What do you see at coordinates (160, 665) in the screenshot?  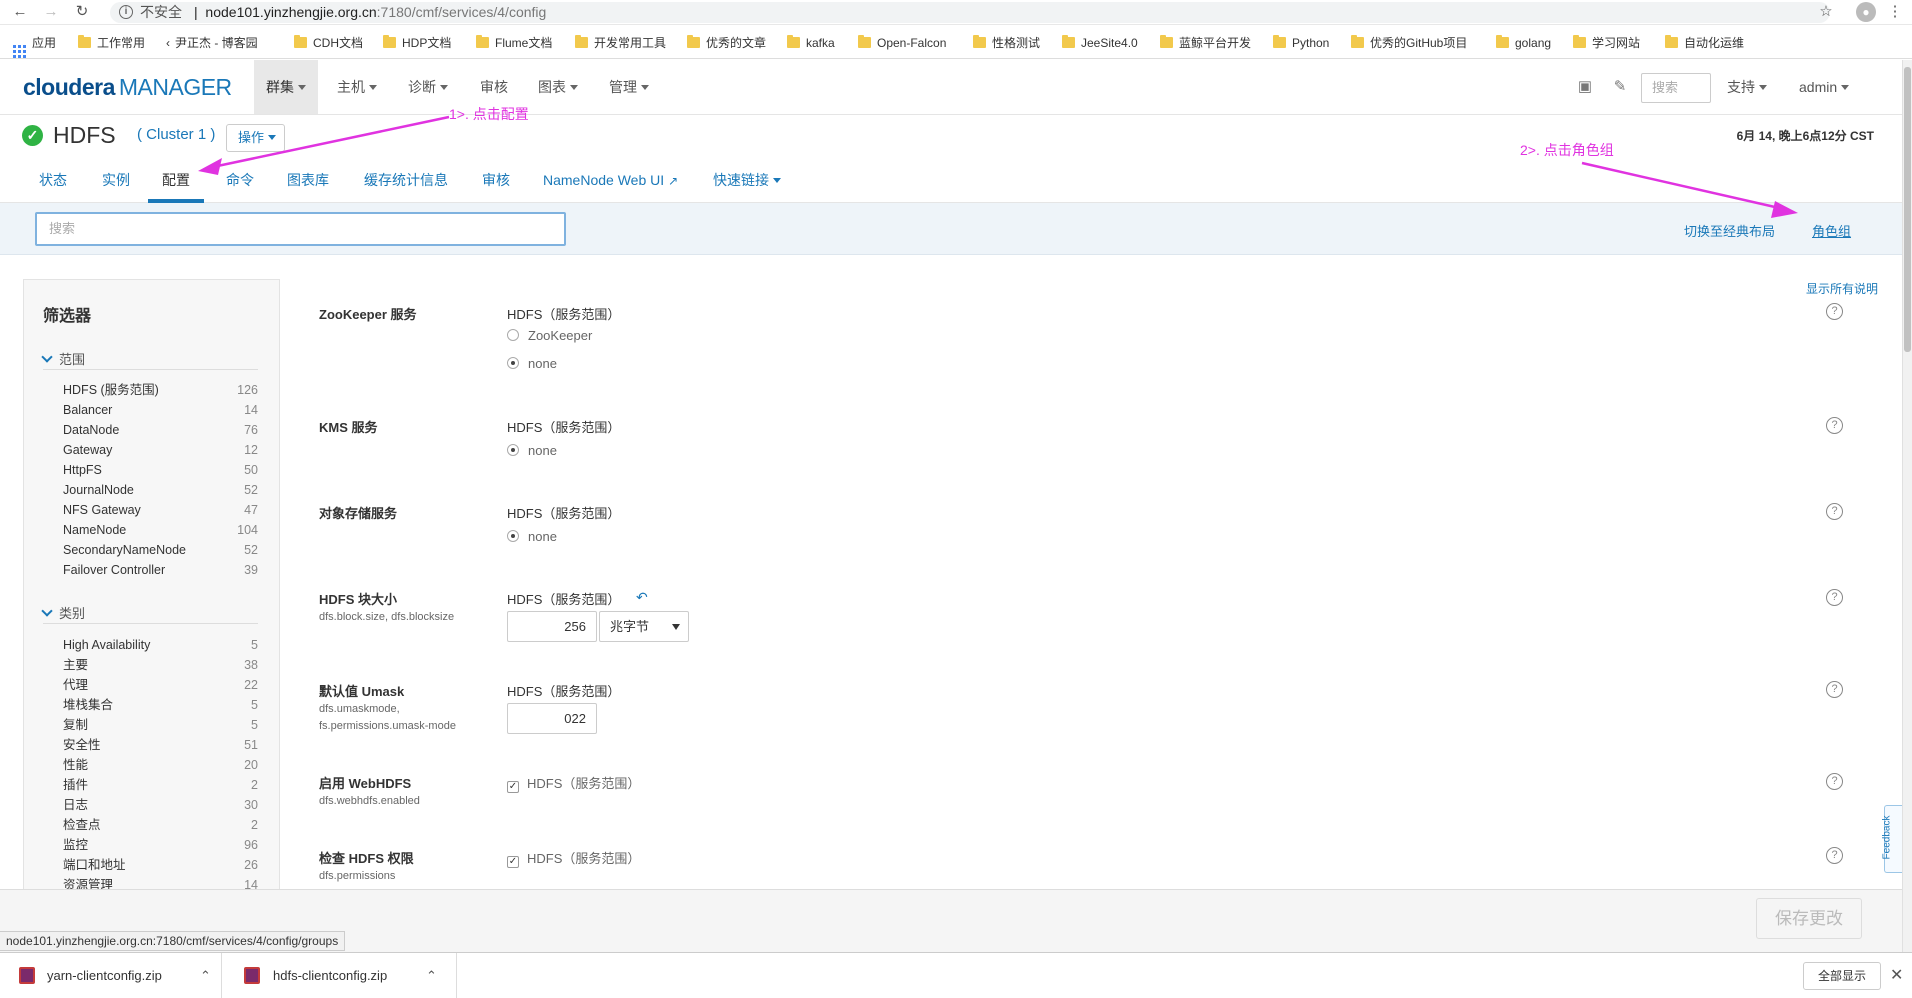 I see `filter-category-item: 主要 38` at bounding box center [160, 665].